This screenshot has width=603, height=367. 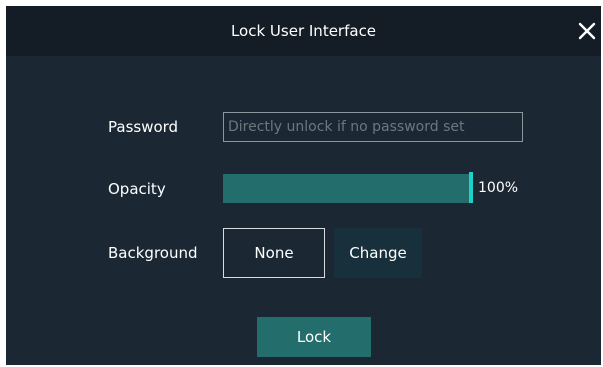 What do you see at coordinates (378, 253) in the screenshot?
I see `background-change-button: Change` at bounding box center [378, 253].